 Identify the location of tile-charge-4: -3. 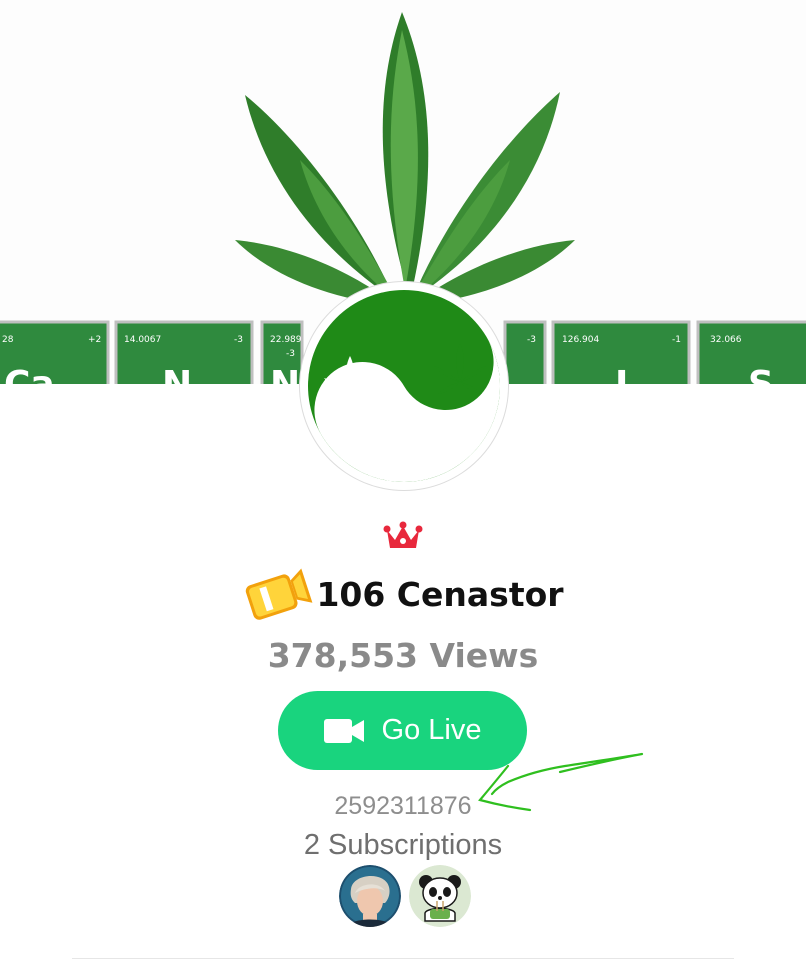
(531, 340).